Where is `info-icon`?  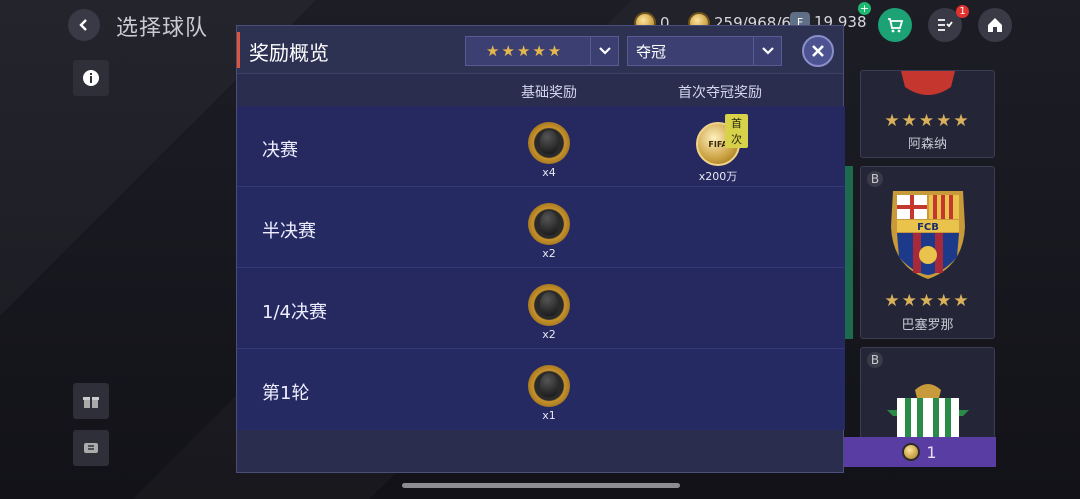 info-icon is located at coordinates (91, 78).